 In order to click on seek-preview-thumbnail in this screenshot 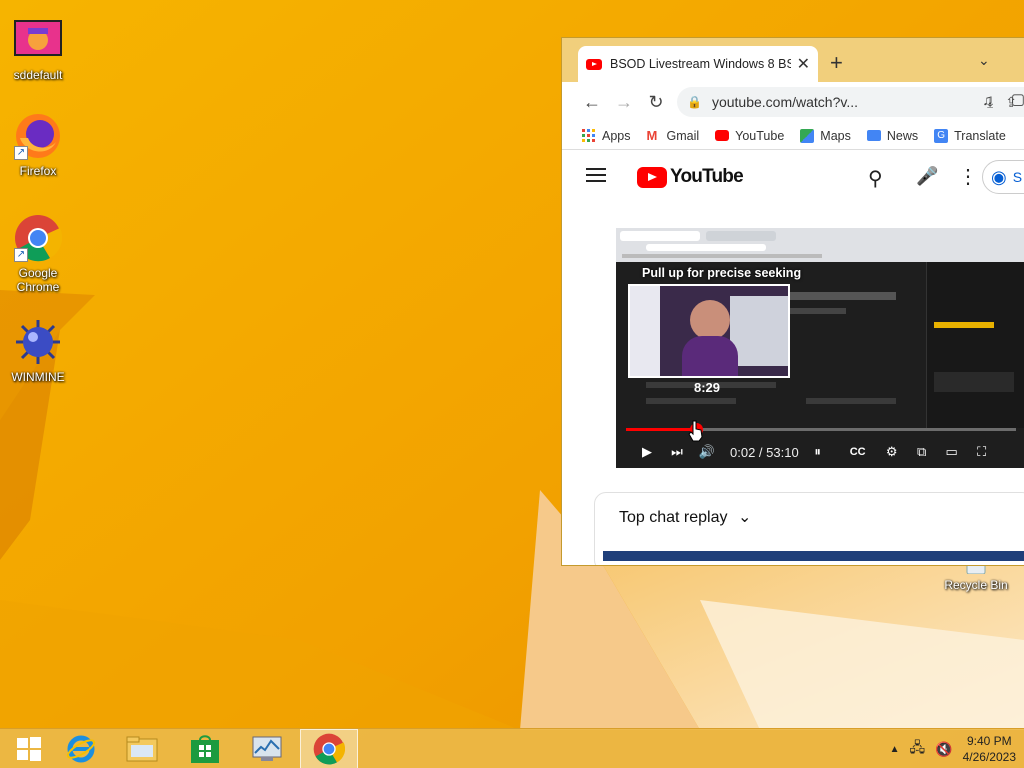, I will do `click(709, 331)`.